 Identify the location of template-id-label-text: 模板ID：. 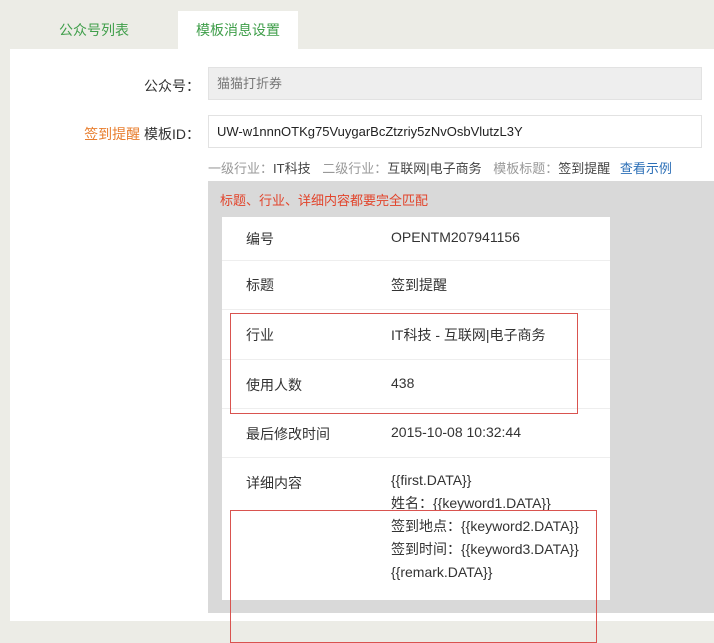
(170, 134).